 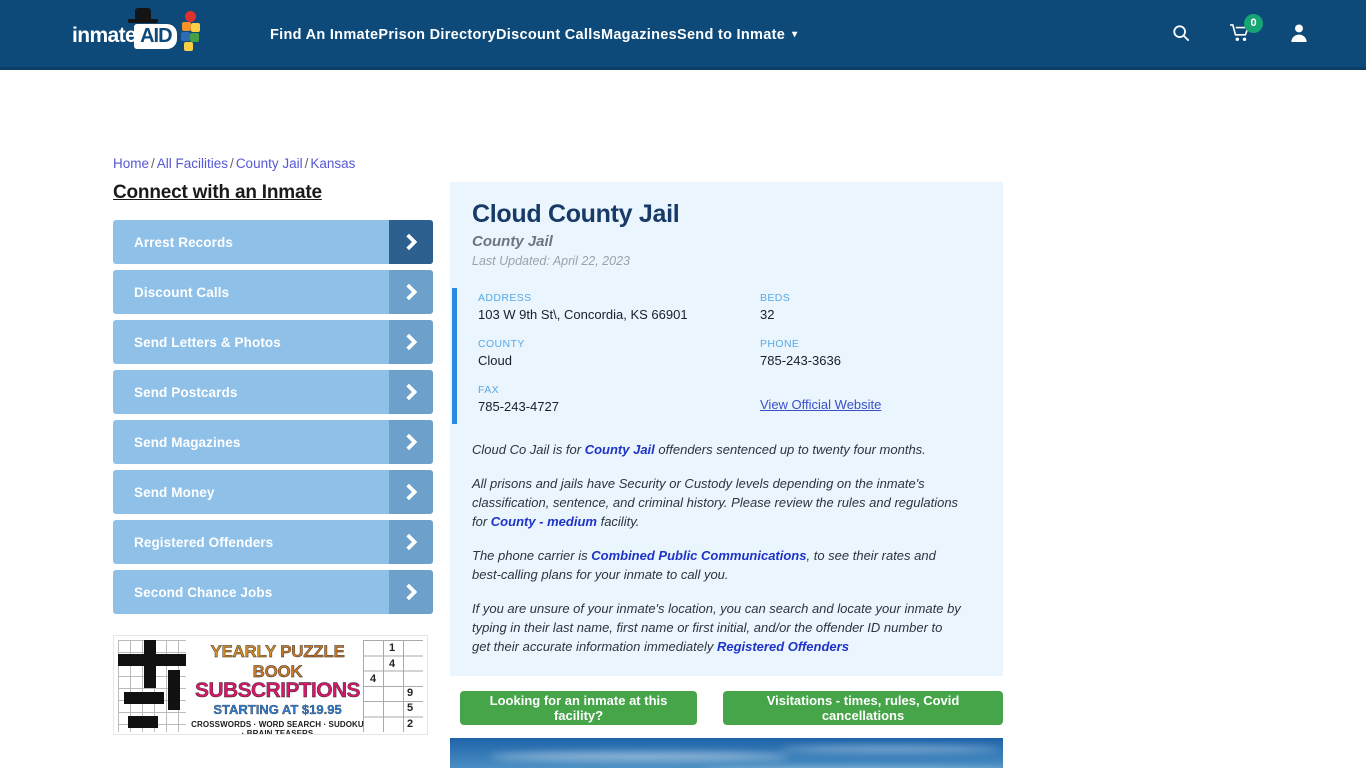 What do you see at coordinates (277, 662) in the screenshot?
I see `ad-line-1: YEARLY PUZZLE BOOK` at bounding box center [277, 662].